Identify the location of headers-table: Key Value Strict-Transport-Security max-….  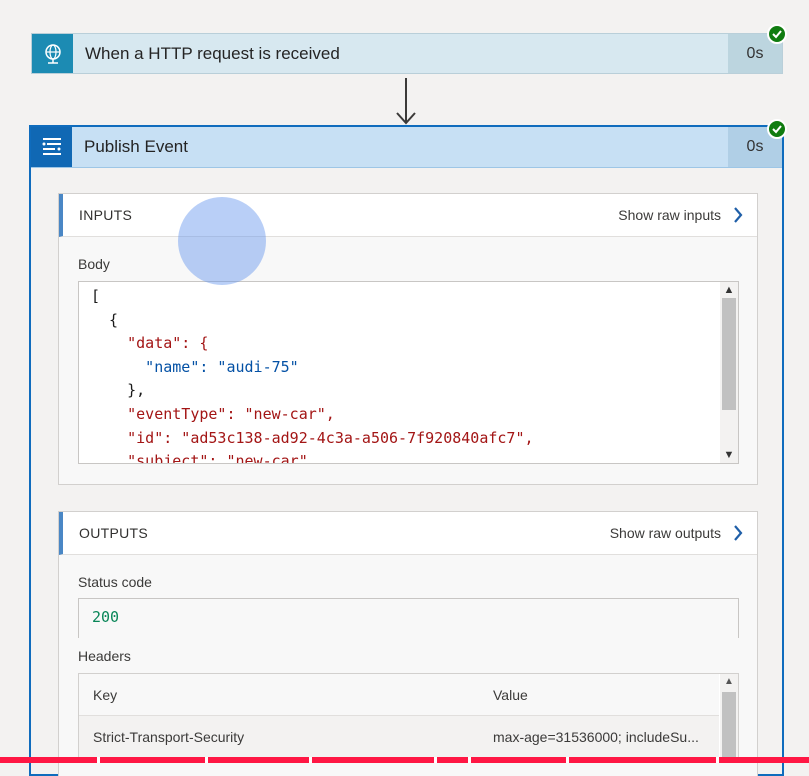
(408, 718).